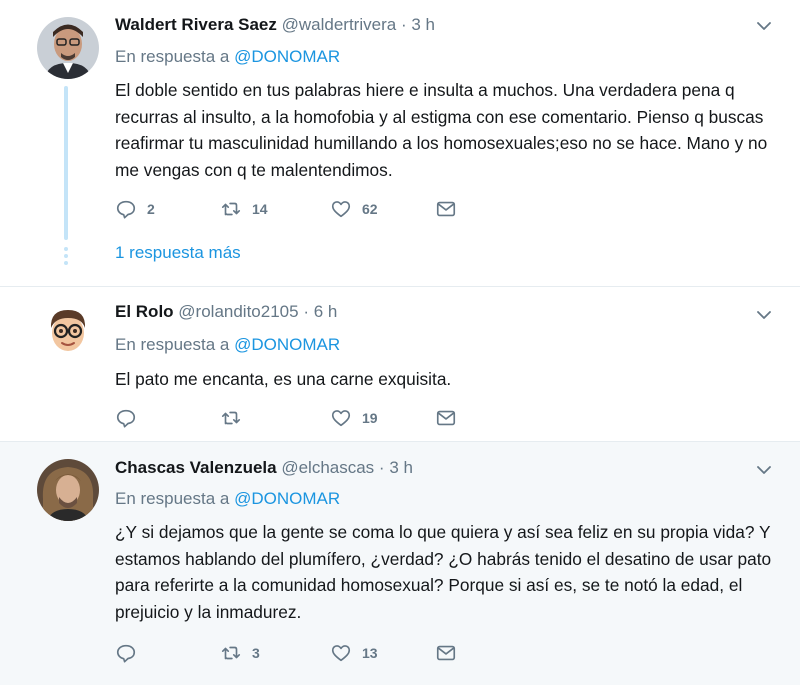 The width and height of the screenshot is (800, 685). What do you see at coordinates (196, 467) in the screenshot?
I see `display-name: Chascas Valenzuela` at bounding box center [196, 467].